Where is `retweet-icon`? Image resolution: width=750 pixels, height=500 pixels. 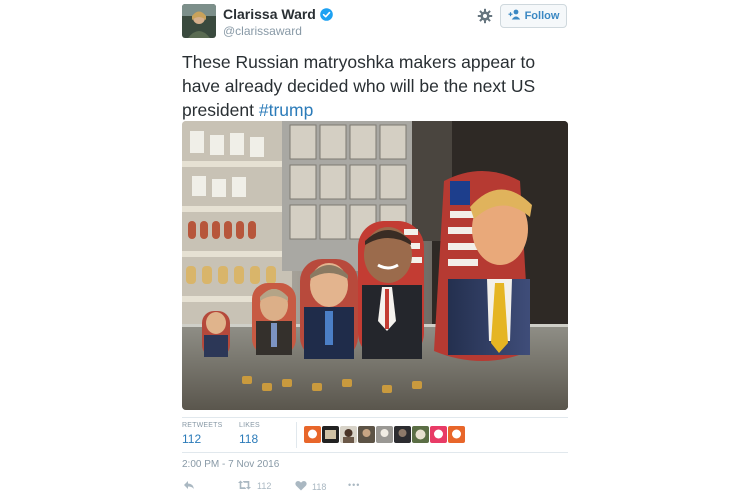 retweet-icon is located at coordinates (244, 486).